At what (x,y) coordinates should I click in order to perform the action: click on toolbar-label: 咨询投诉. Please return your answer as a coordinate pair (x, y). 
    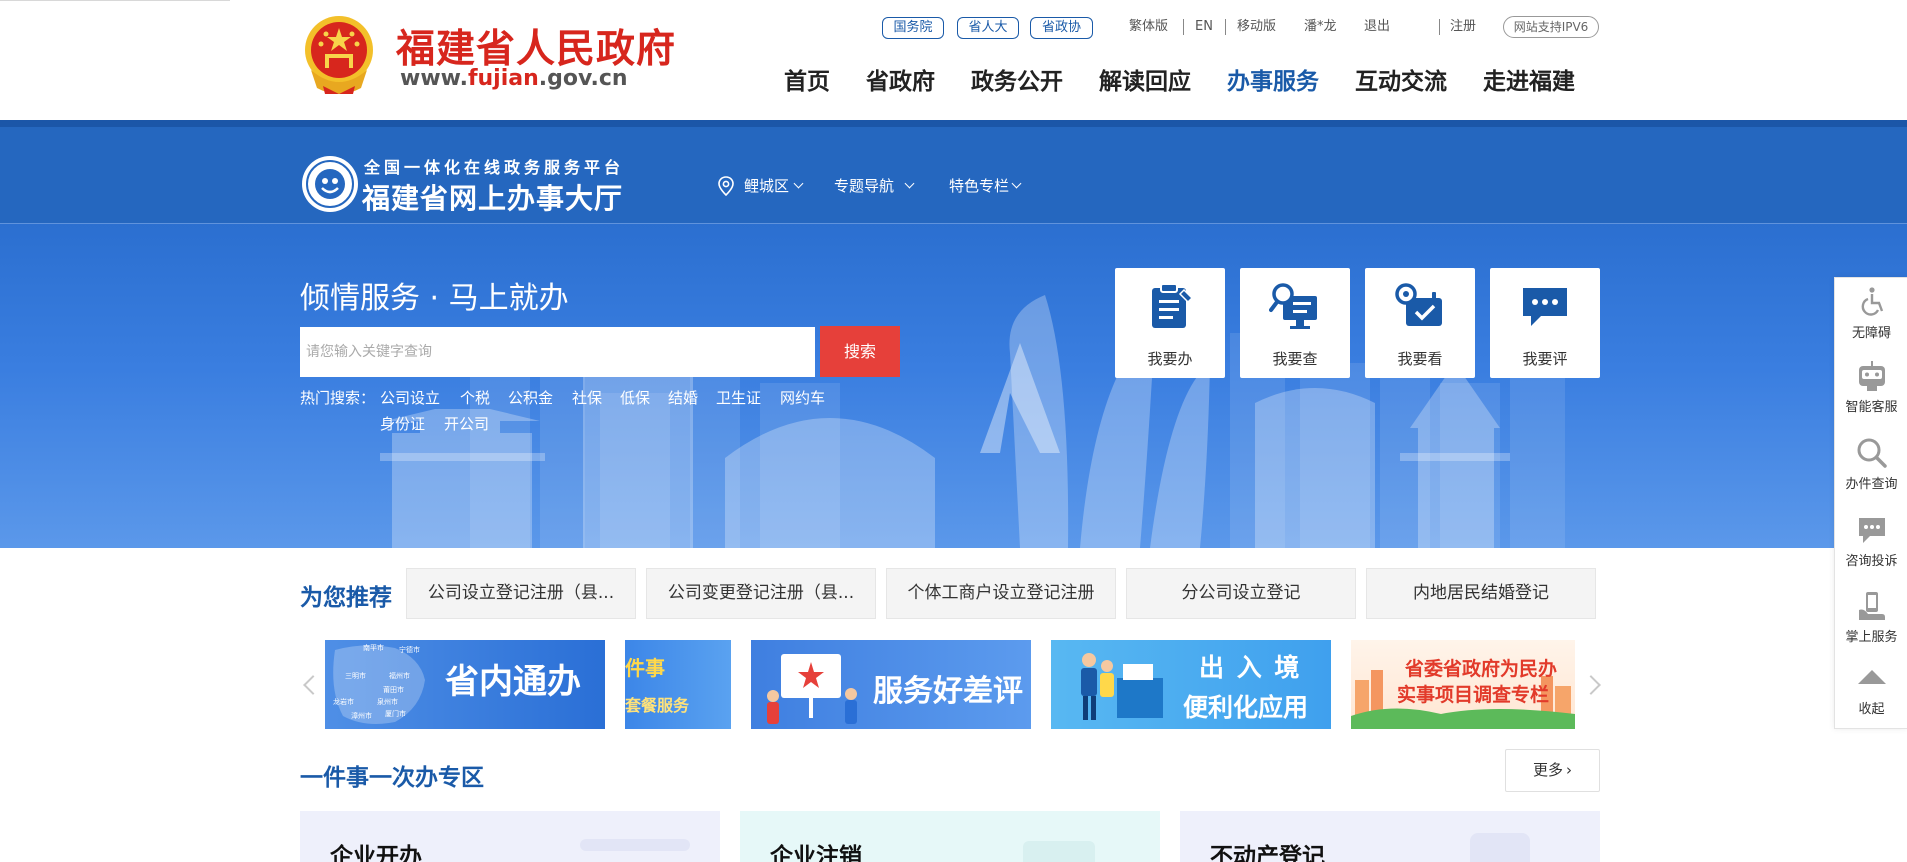
    Looking at the image, I should click on (1871, 561).